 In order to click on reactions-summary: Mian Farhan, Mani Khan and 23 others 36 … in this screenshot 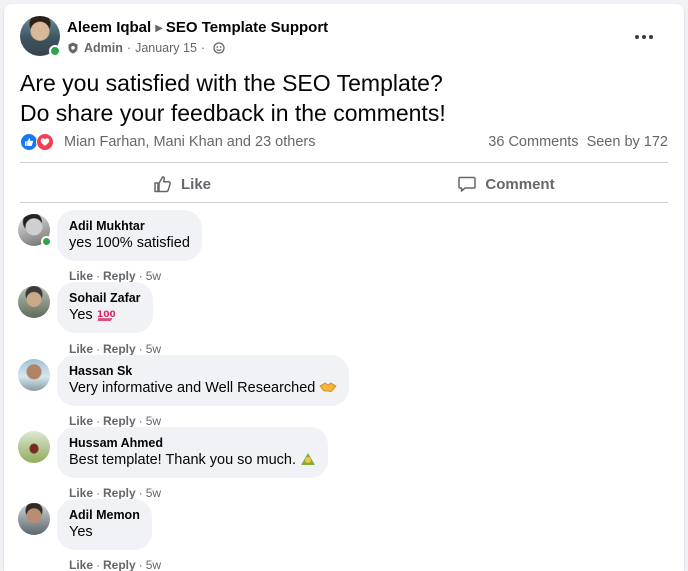, I will do `click(344, 142)`.